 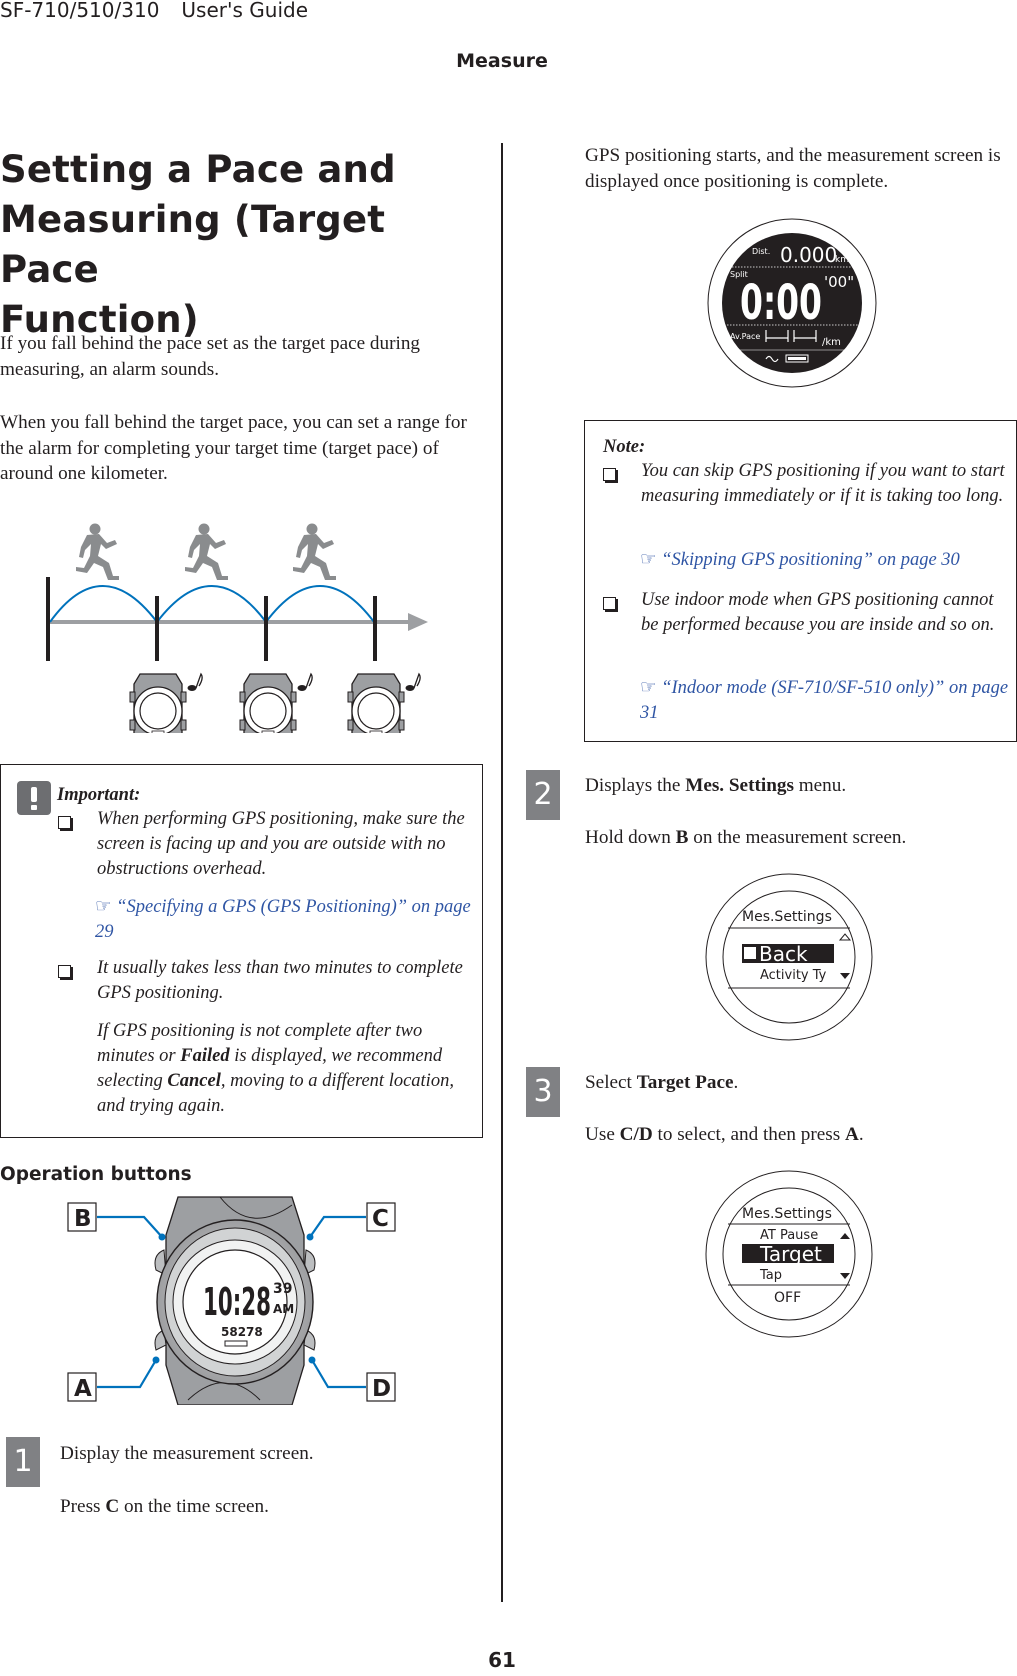 I want to click on dist-label: Dist., so click(x=761, y=251).